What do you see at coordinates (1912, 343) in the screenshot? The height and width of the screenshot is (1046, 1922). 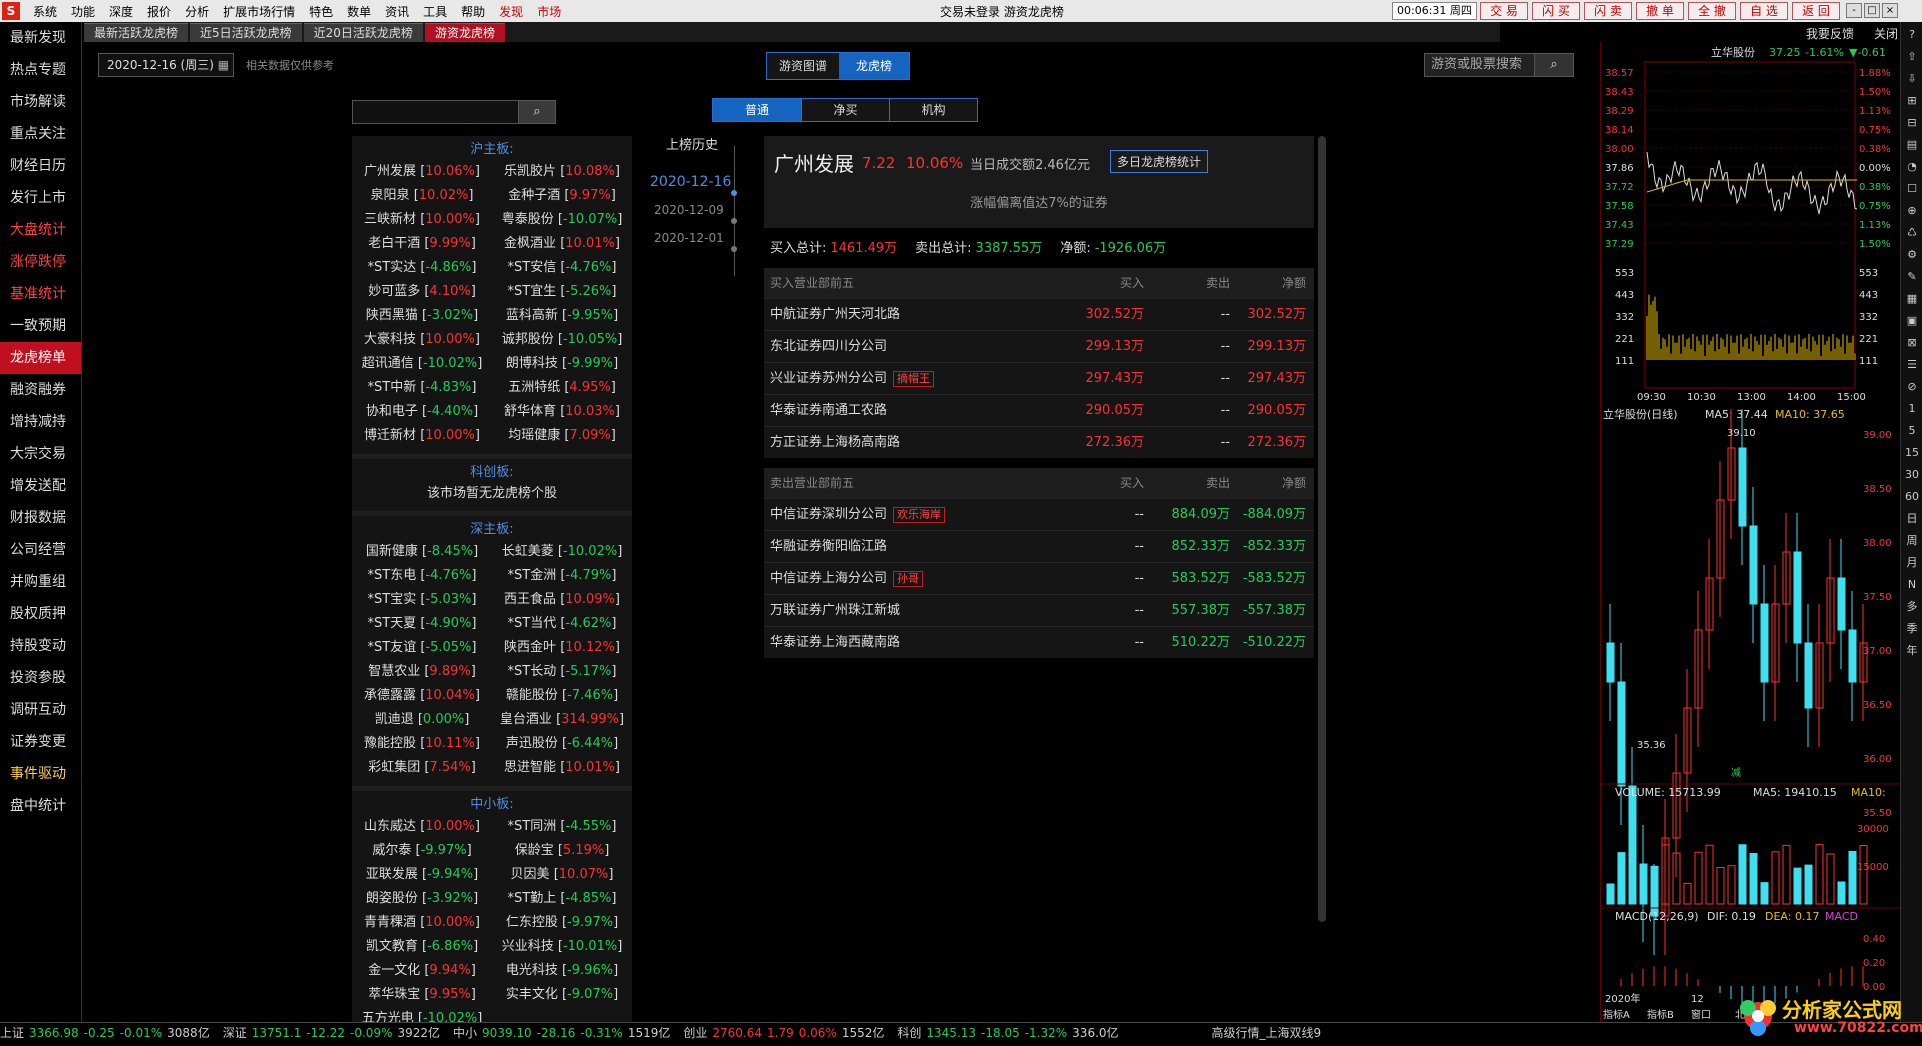 I see `tool-icon: ⊠` at bounding box center [1912, 343].